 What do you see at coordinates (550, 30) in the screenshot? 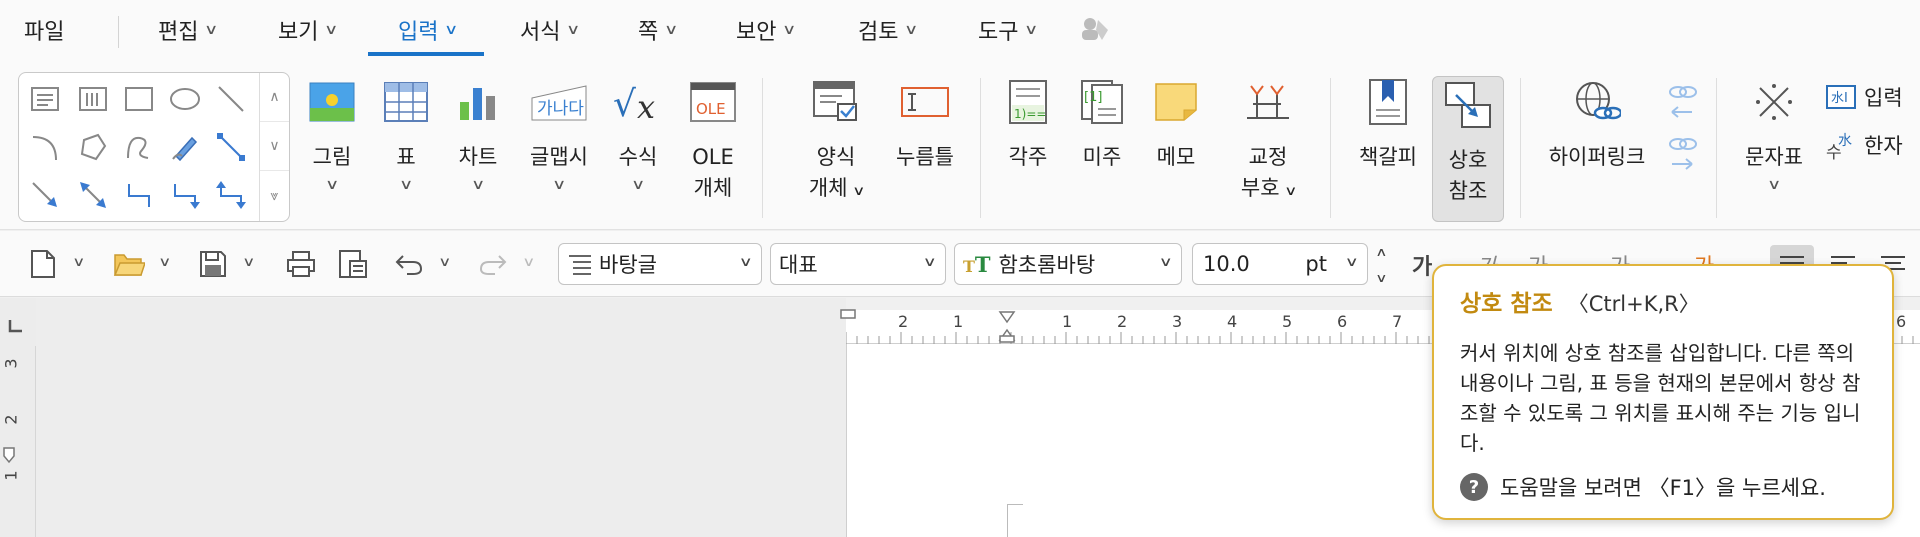
I see `menu-format: 서식 ∨` at bounding box center [550, 30].